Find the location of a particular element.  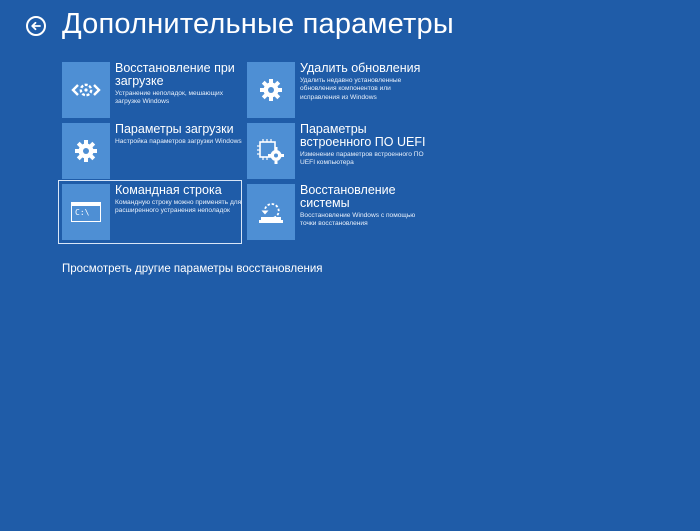

command-prompt-icon: C:\ is located at coordinates (86, 212).